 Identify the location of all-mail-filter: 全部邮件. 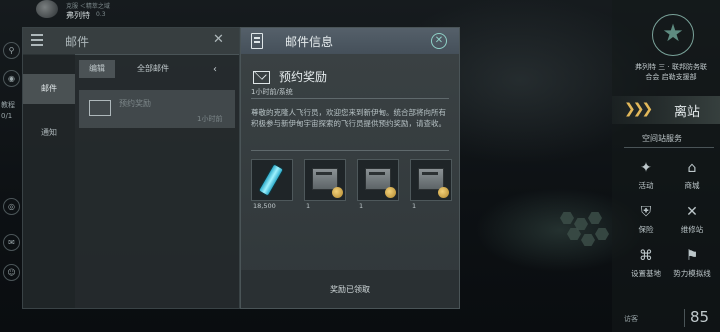
(153, 69).